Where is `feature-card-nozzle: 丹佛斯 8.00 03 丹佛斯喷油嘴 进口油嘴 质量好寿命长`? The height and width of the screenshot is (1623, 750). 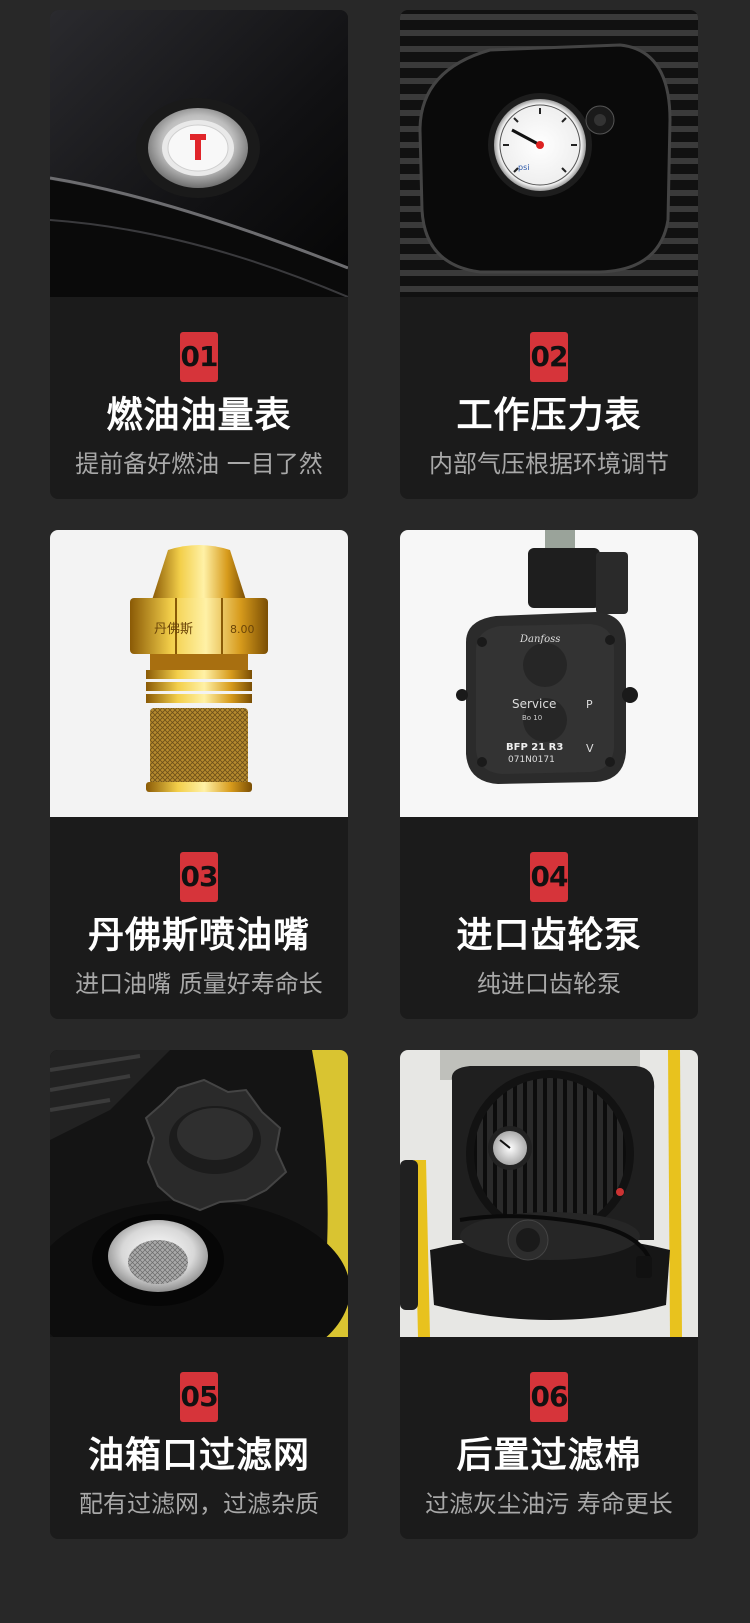 feature-card-nozzle: 丹佛斯 8.00 03 丹佛斯喷油嘴 进口油嘴 质量好寿命长 is located at coordinates (199, 774).